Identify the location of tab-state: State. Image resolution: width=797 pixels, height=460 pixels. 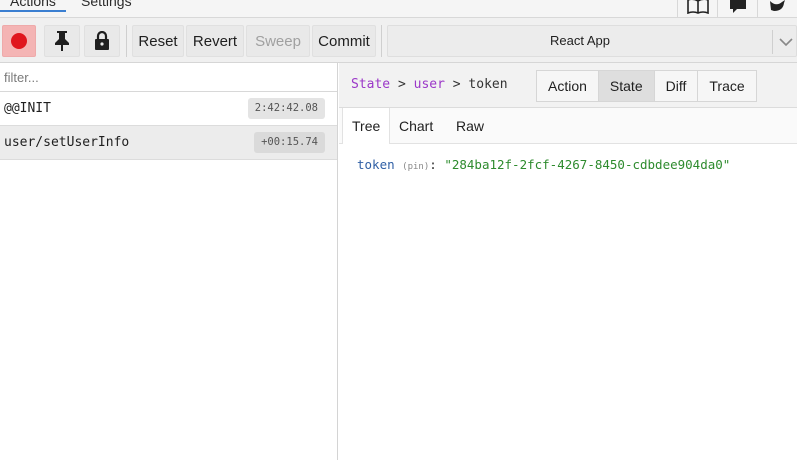
(626, 86).